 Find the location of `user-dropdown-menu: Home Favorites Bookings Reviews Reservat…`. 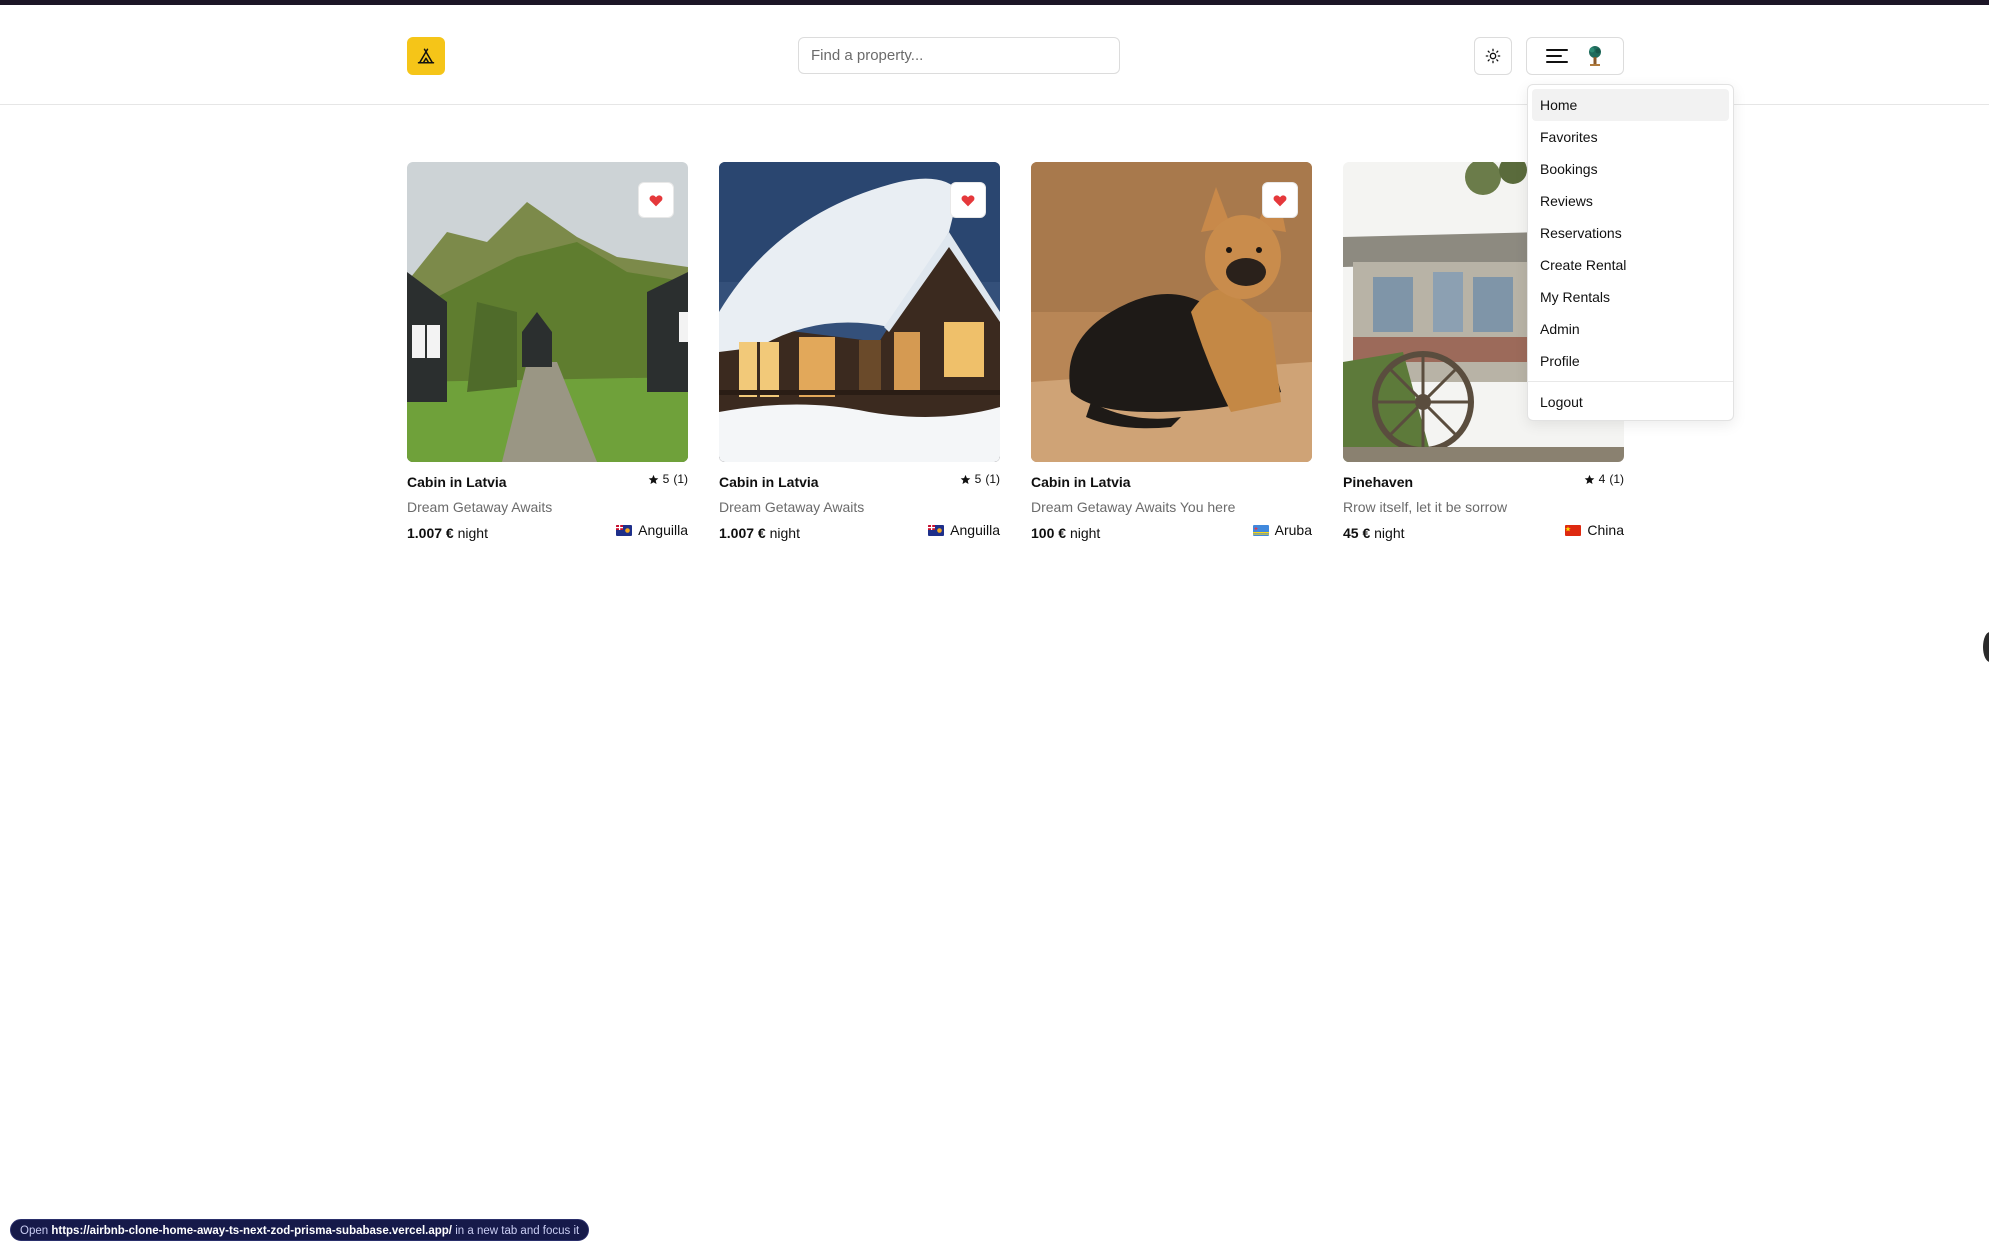

user-dropdown-menu: Home Favorites Bookings Reviews Reservat… is located at coordinates (1630, 252).